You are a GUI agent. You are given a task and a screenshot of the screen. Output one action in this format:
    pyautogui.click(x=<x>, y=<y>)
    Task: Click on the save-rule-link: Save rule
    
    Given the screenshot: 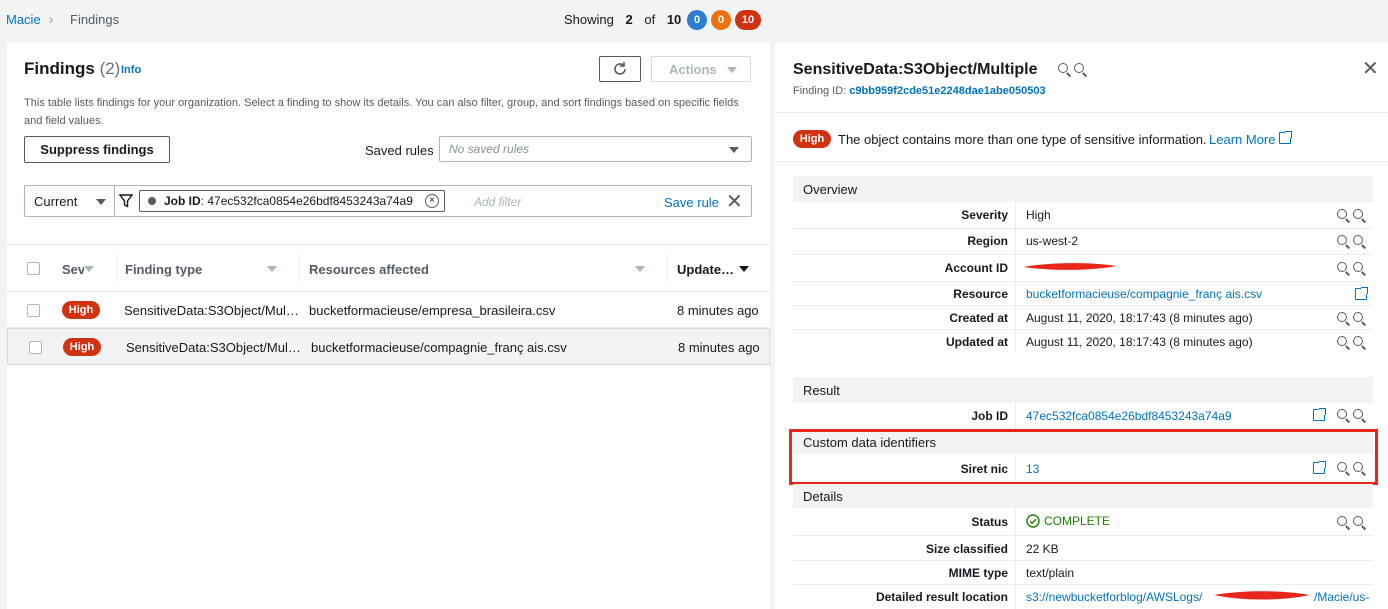 What is the action you would take?
    pyautogui.click(x=691, y=202)
    